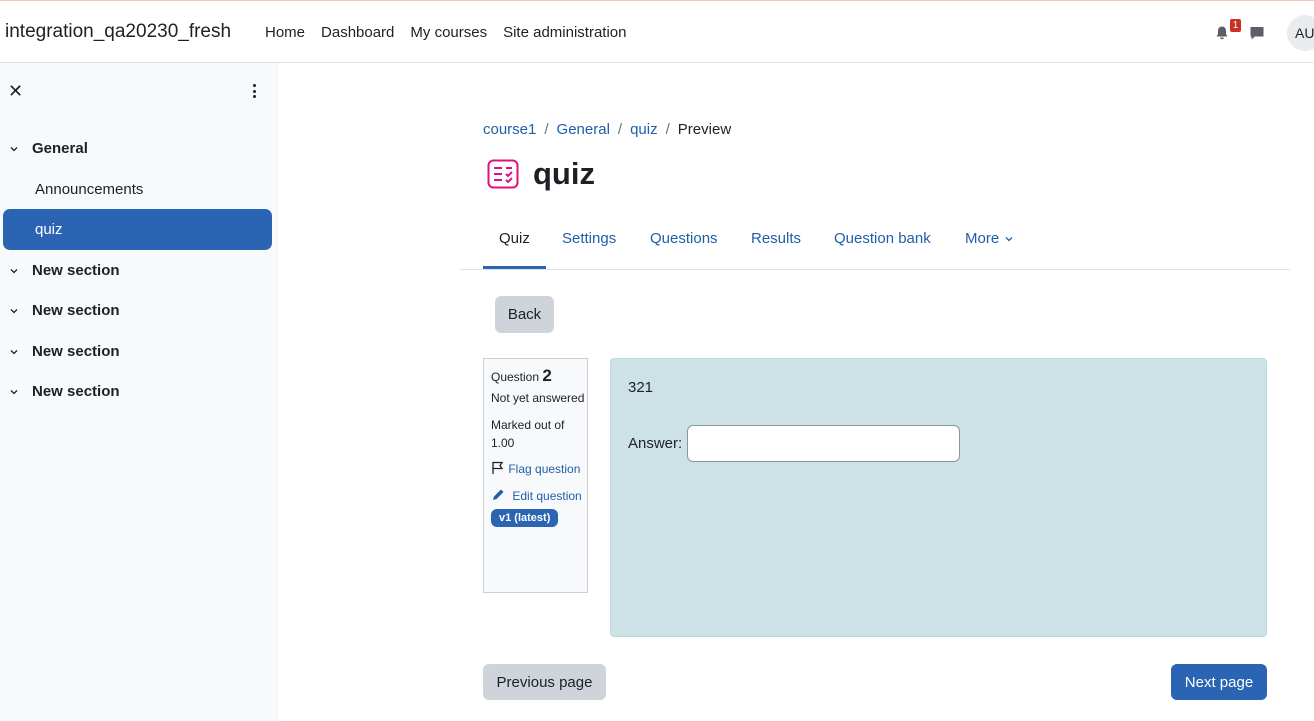  What do you see at coordinates (538, 398) in the screenshot?
I see `question-state: Not yet answered` at bounding box center [538, 398].